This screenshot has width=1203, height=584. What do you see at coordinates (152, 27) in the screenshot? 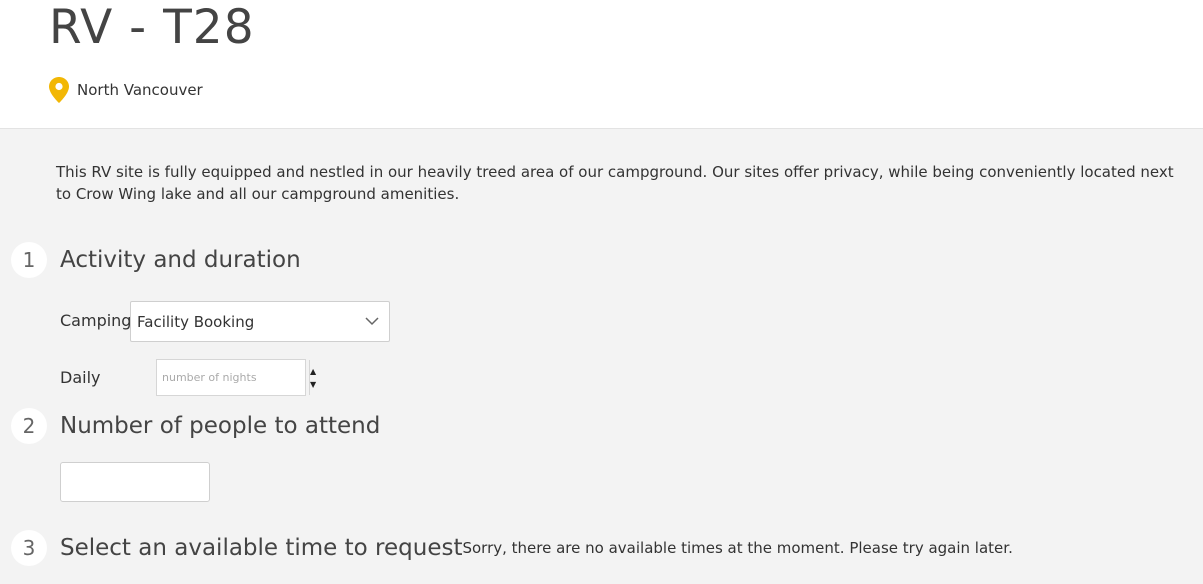
I see `page-title: RV - T28` at bounding box center [152, 27].